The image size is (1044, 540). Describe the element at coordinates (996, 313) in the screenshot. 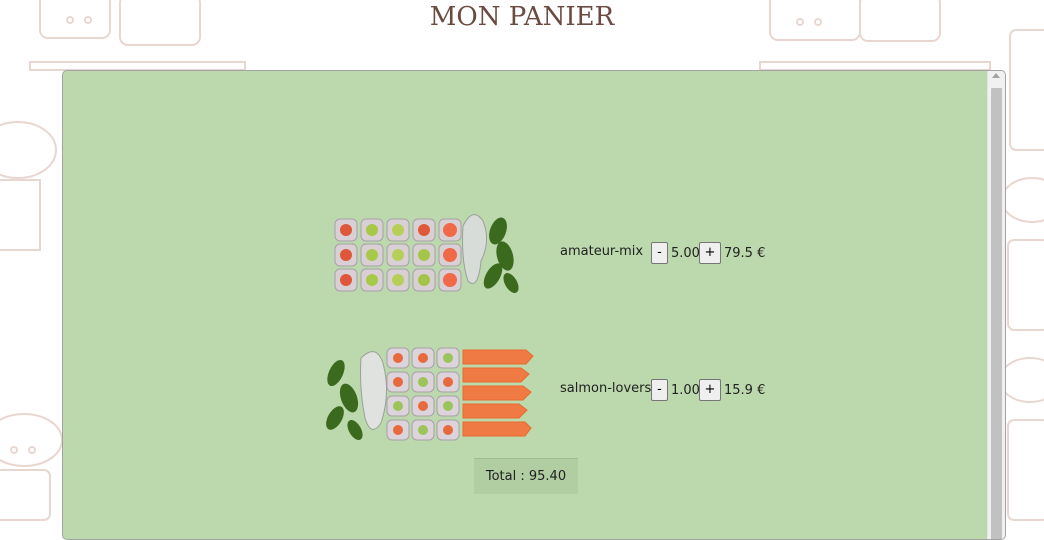

I see `scrollbar-thumb` at that location.